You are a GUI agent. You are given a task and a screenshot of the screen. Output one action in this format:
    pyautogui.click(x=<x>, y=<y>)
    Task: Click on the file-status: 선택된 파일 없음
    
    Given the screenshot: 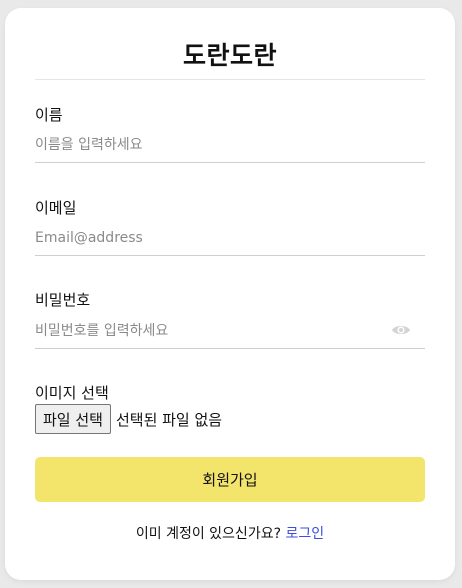 What is the action you would take?
    pyautogui.click(x=169, y=419)
    